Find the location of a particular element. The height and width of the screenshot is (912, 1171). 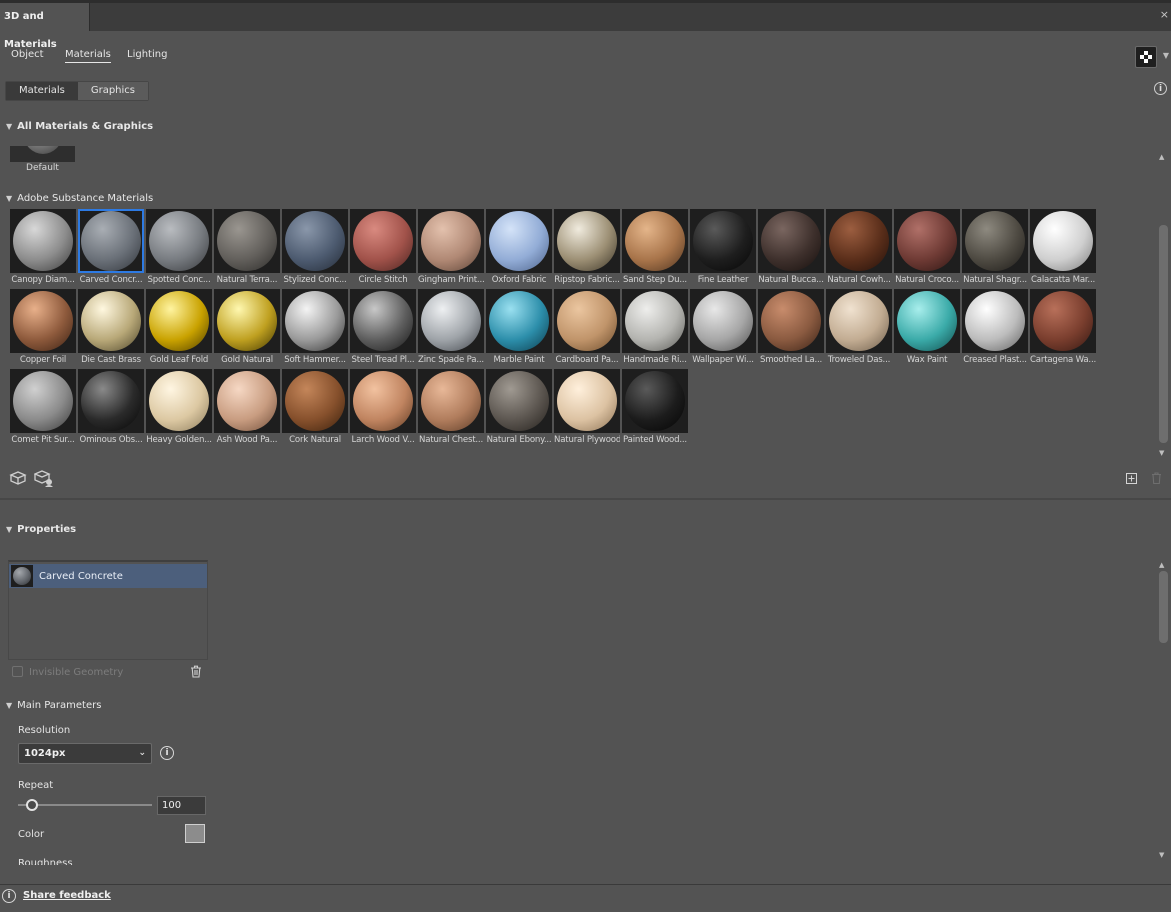

repeat-slider-track is located at coordinates (85, 805).